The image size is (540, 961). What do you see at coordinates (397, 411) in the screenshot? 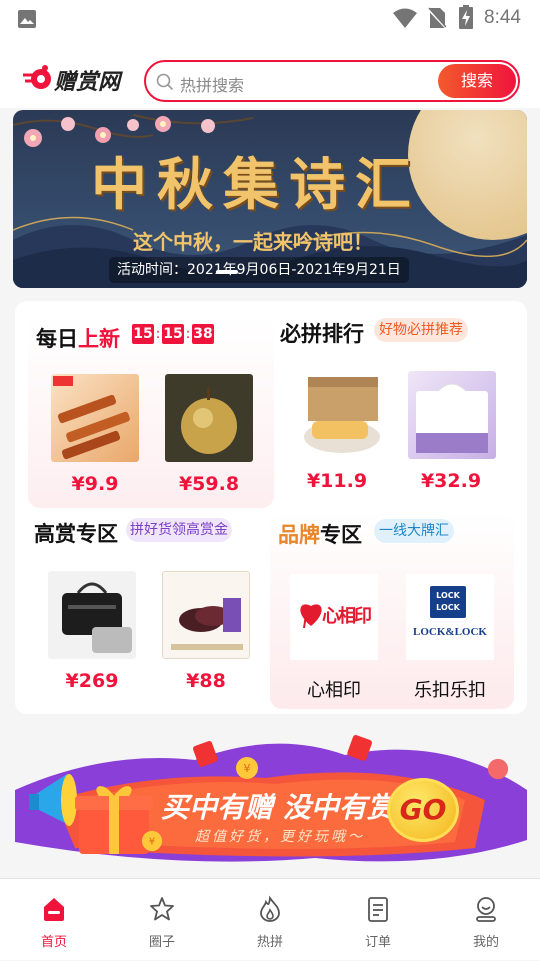
I see `must-group-card: 必拼排行 好物必拼推荐 ¥11.9 ¥32.9` at bounding box center [397, 411].